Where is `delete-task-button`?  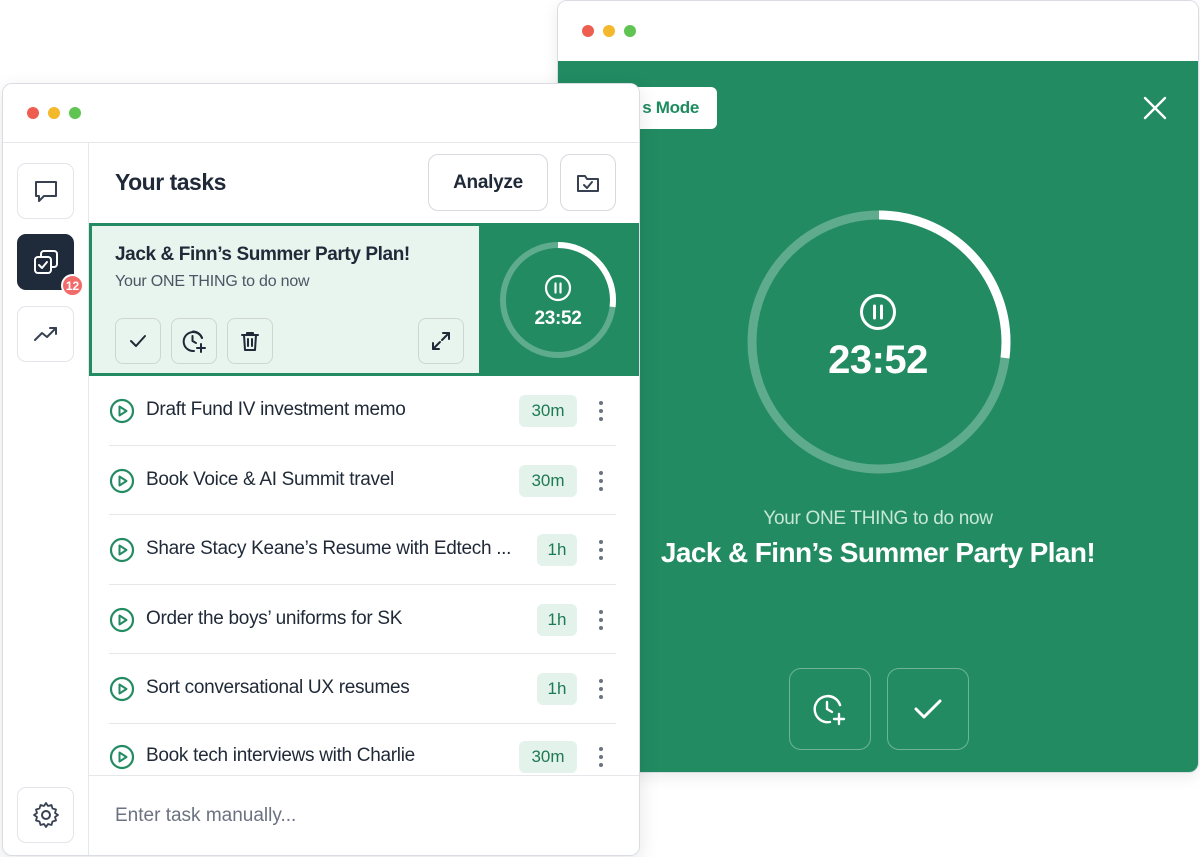
delete-task-button is located at coordinates (250, 341).